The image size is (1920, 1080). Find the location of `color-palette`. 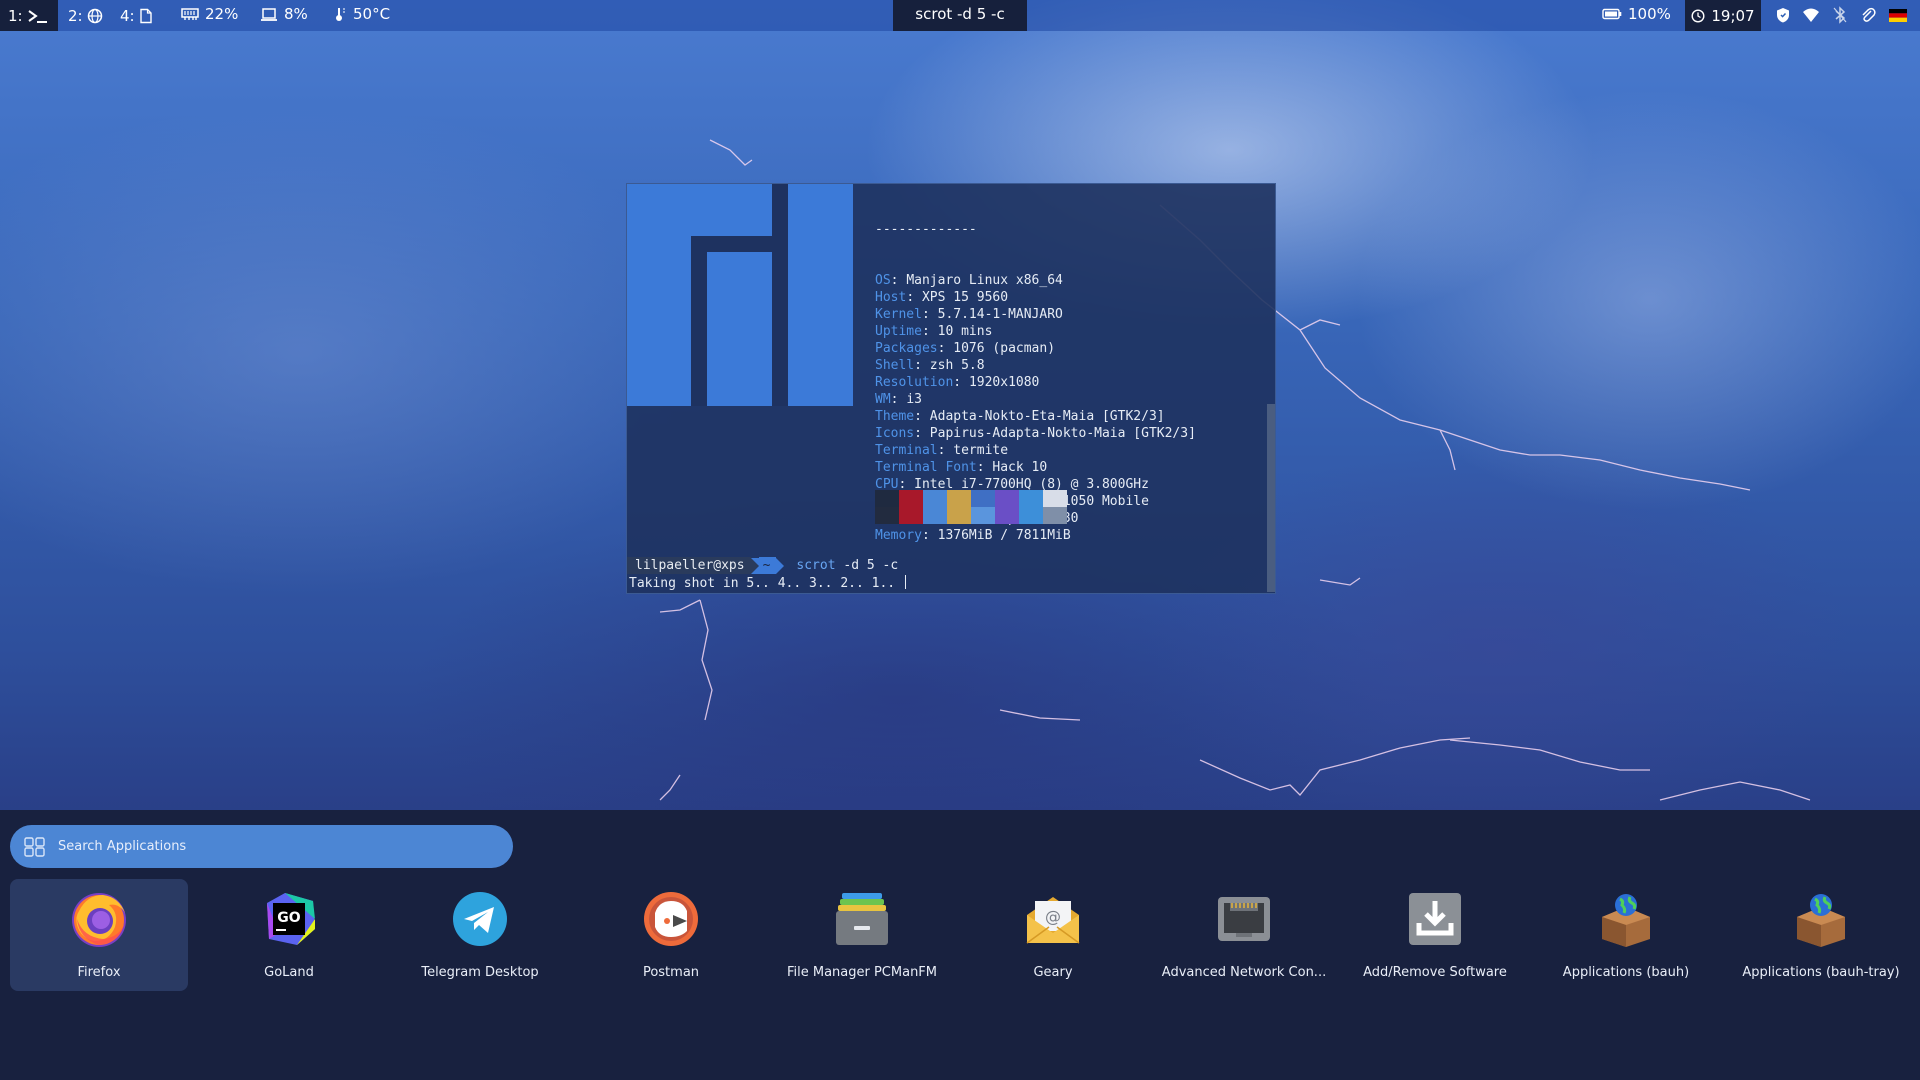

color-palette is located at coordinates (971, 507).